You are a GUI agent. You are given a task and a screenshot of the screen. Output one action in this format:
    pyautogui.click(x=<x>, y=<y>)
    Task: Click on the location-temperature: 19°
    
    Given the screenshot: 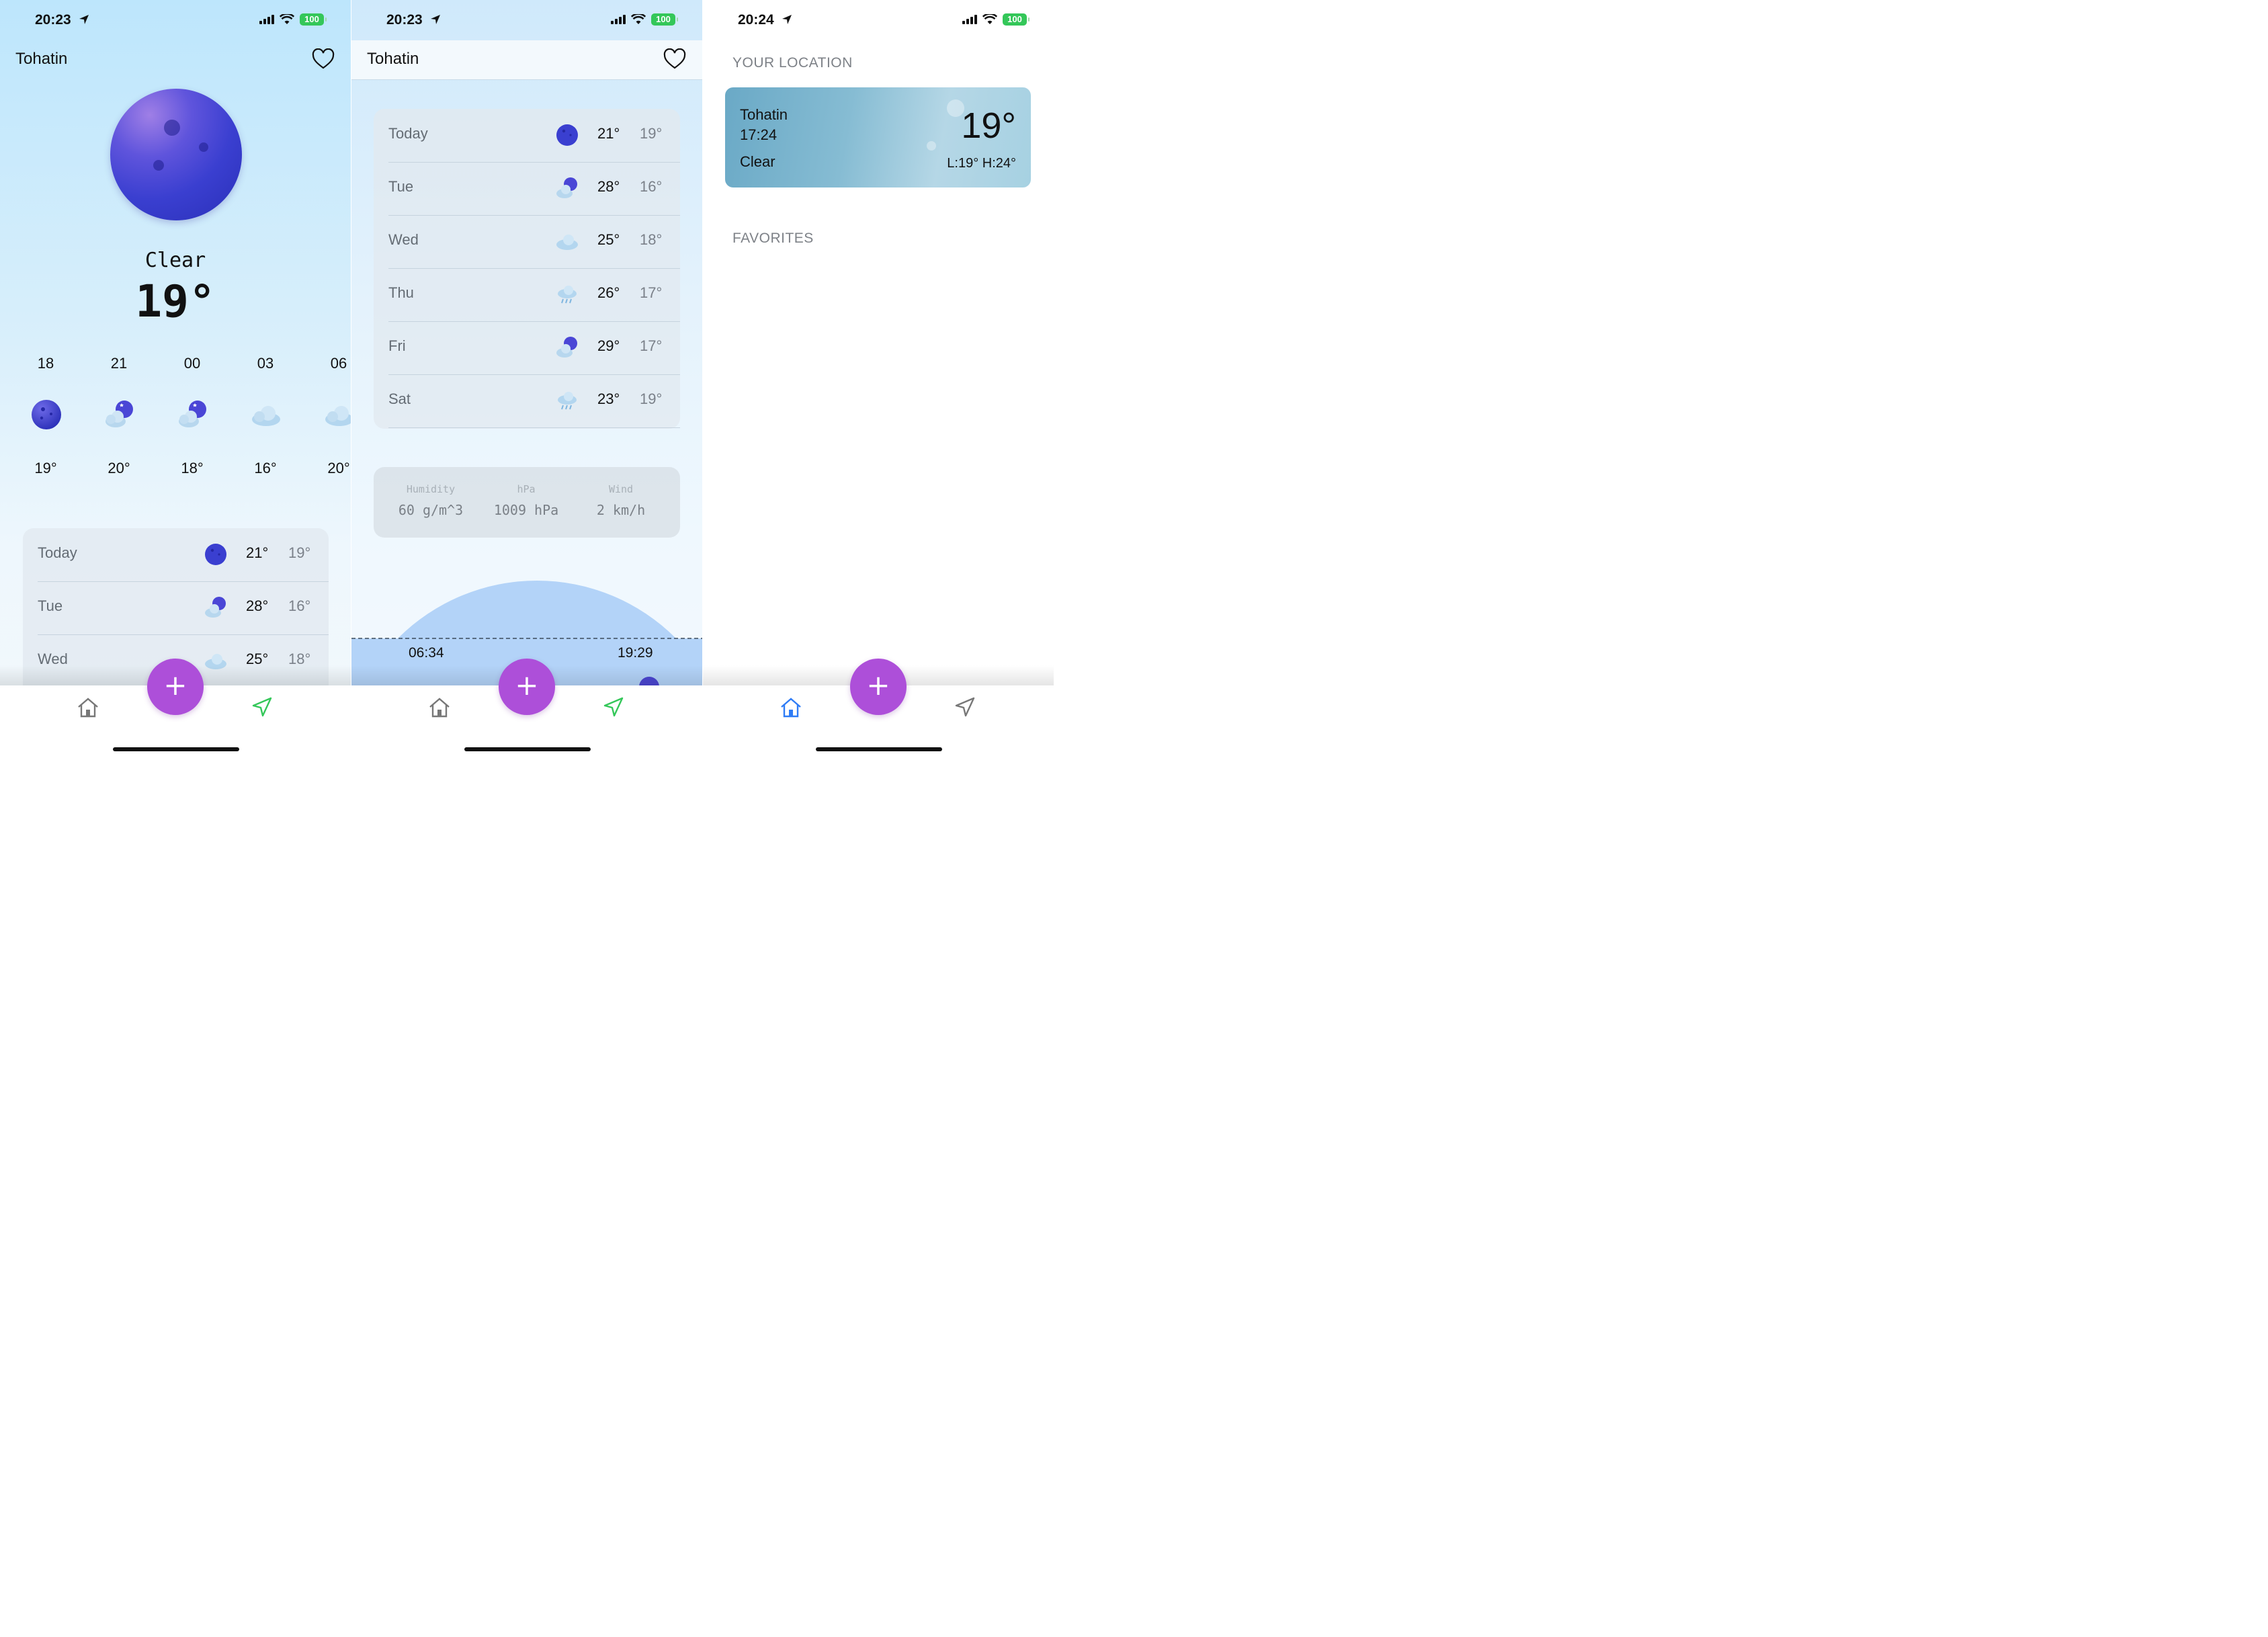 What is the action you would take?
    pyautogui.click(x=989, y=126)
    